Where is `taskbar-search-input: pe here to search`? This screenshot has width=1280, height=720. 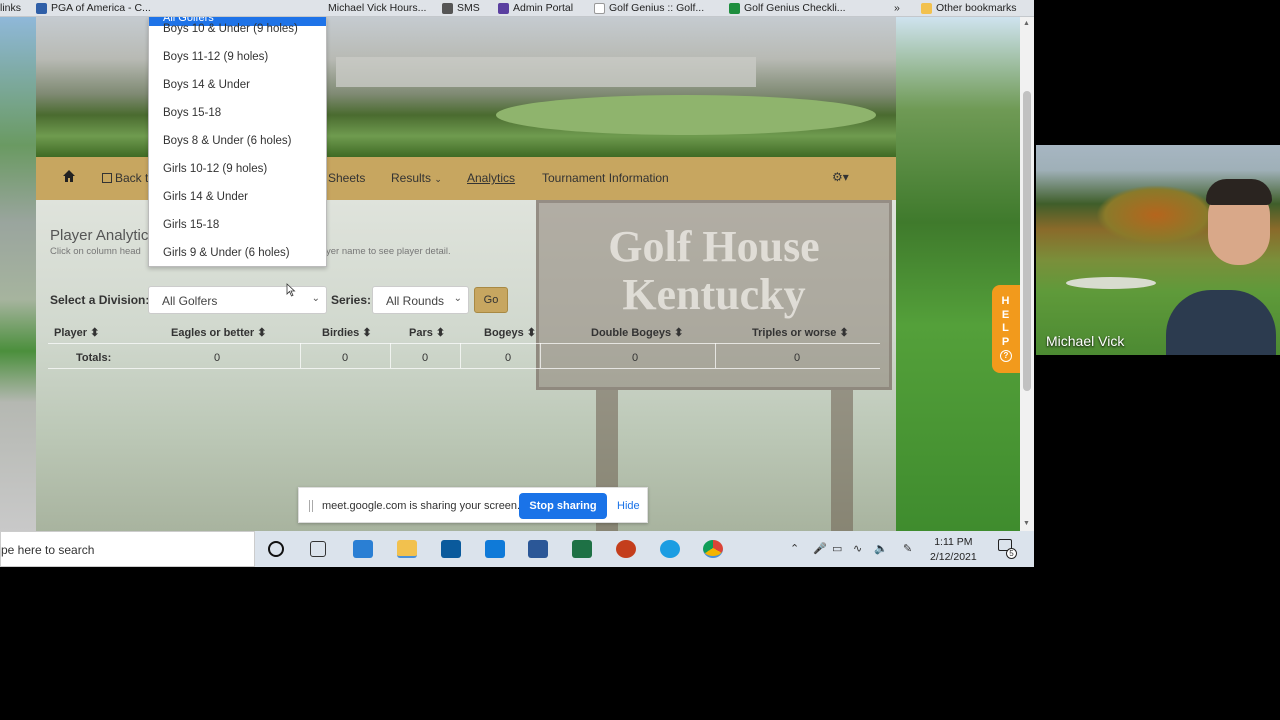
taskbar-search-input: pe here to search is located at coordinates (127, 549).